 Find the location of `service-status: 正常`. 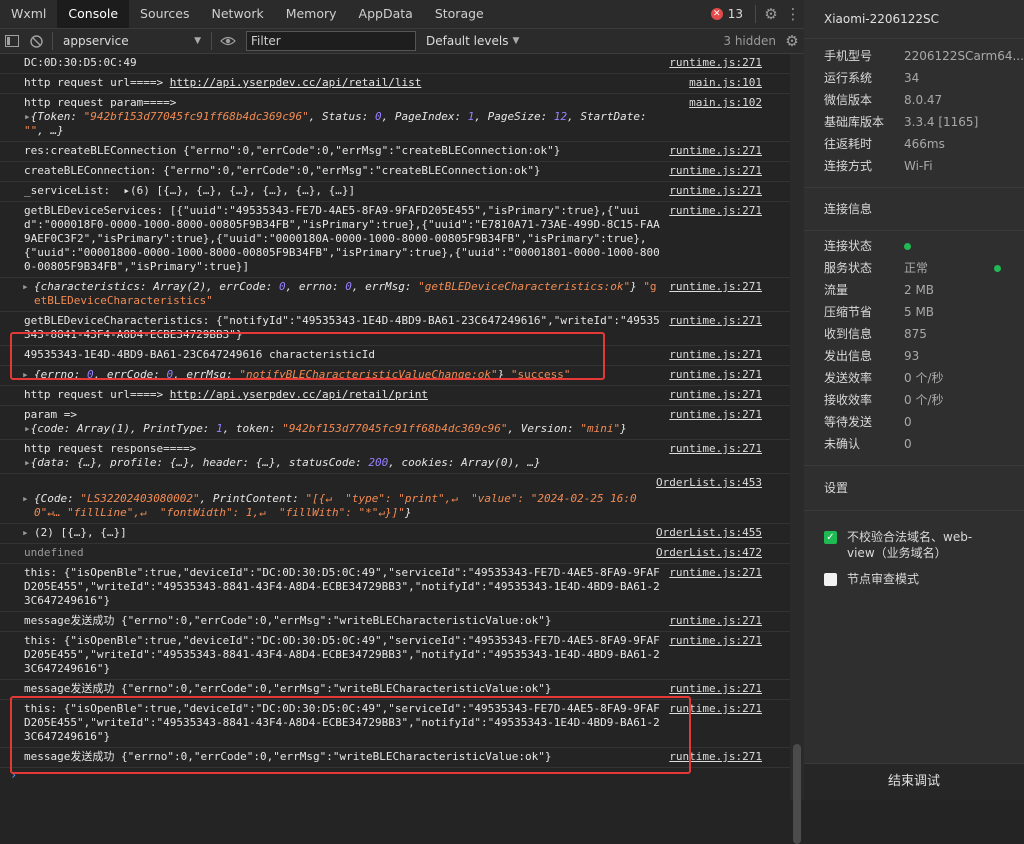

service-status: 正常 is located at coordinates (916, 268).